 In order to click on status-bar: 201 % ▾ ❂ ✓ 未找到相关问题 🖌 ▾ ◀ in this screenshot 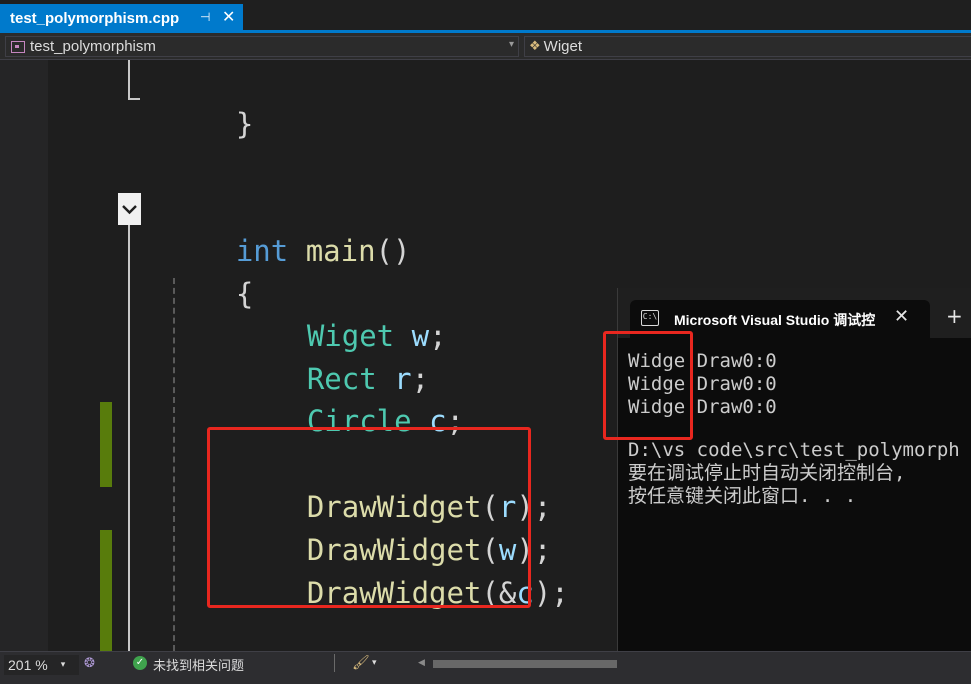, I will do `click(485, 667)`.